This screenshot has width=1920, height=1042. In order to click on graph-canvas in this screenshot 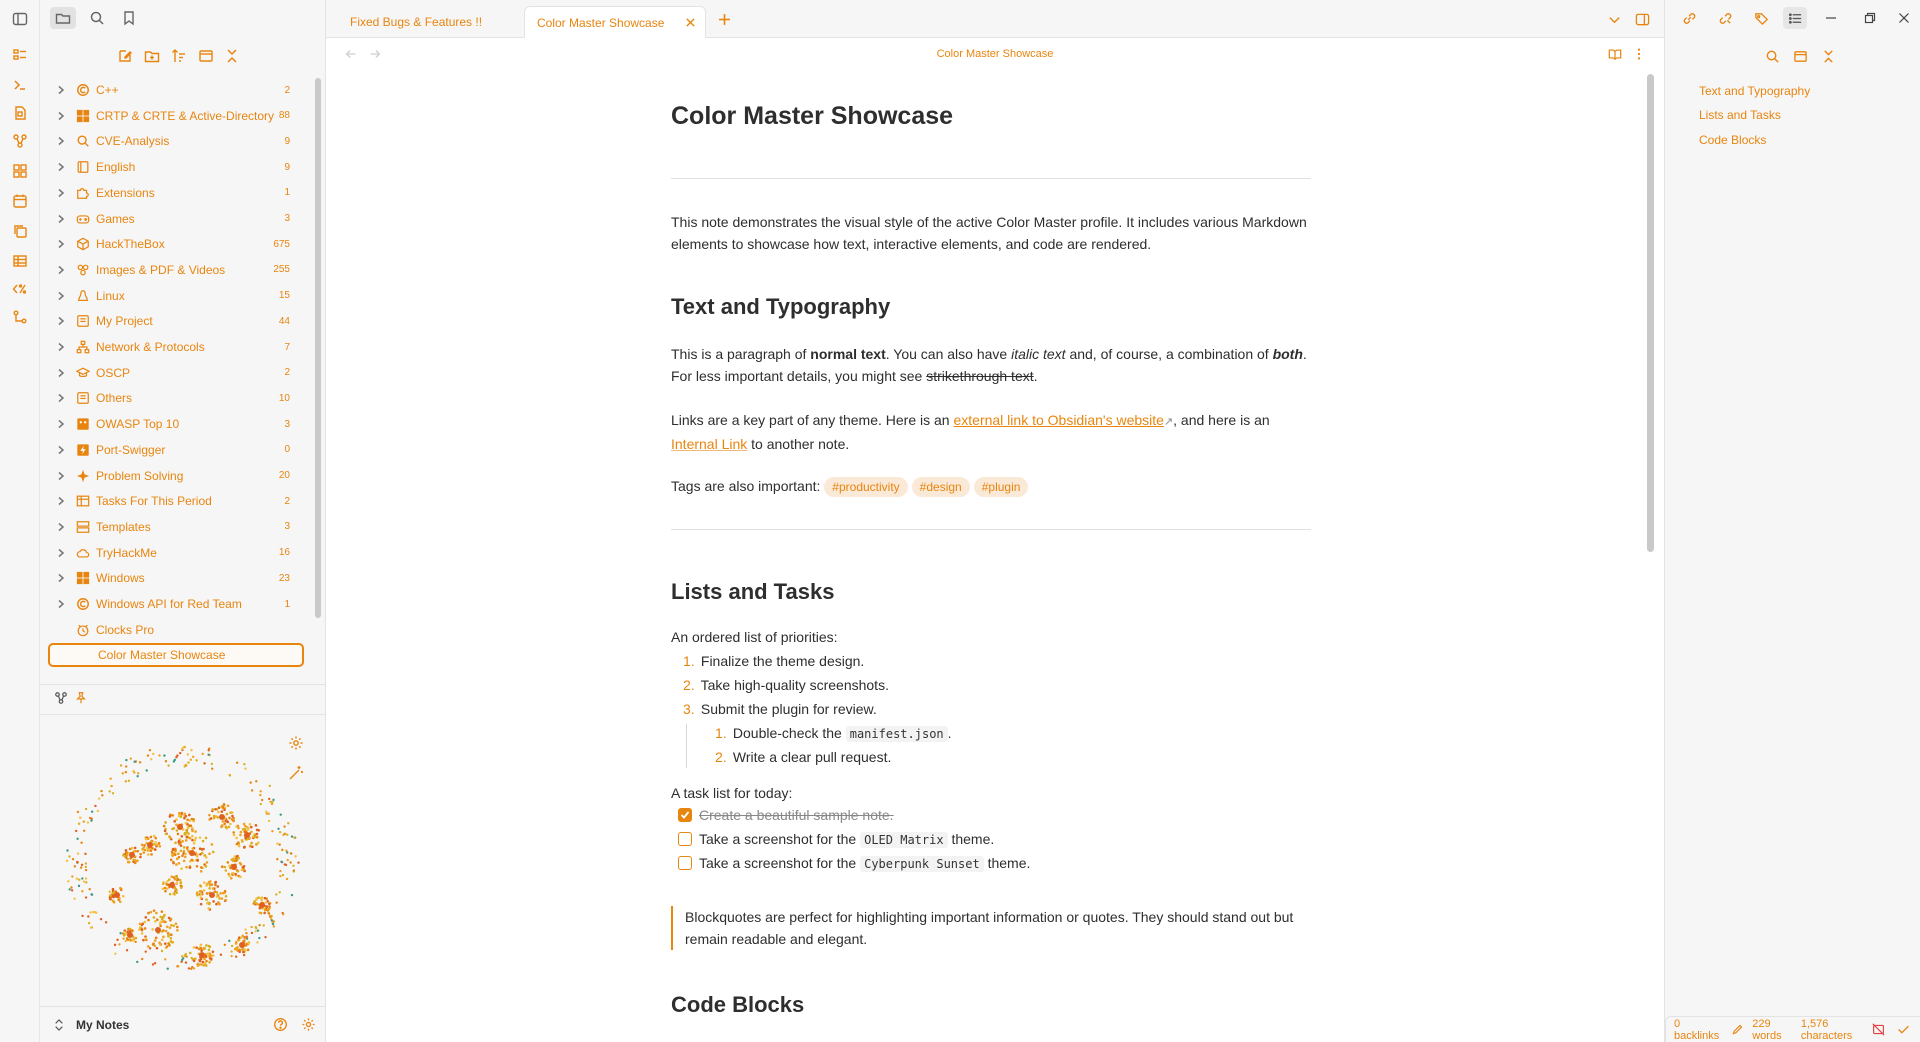, I will do `click(182, 860)`.